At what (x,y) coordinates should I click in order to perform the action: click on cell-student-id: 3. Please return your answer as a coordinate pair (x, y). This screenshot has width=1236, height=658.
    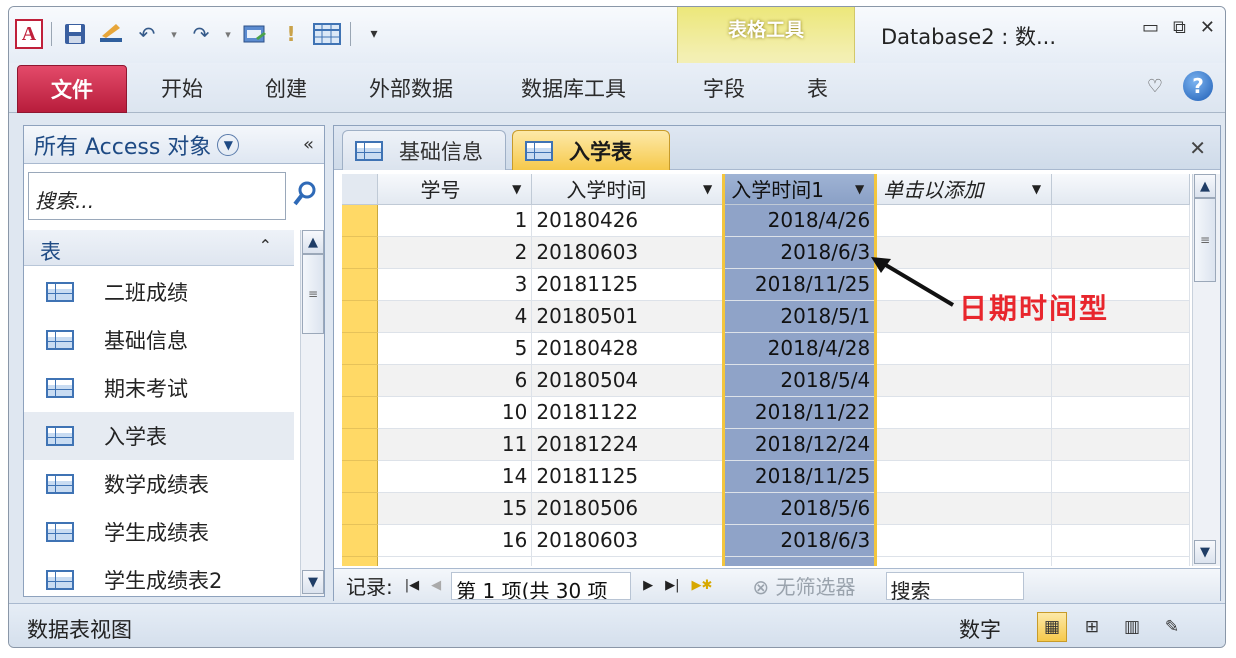
    Looking at the image, I should click on (455, 284).